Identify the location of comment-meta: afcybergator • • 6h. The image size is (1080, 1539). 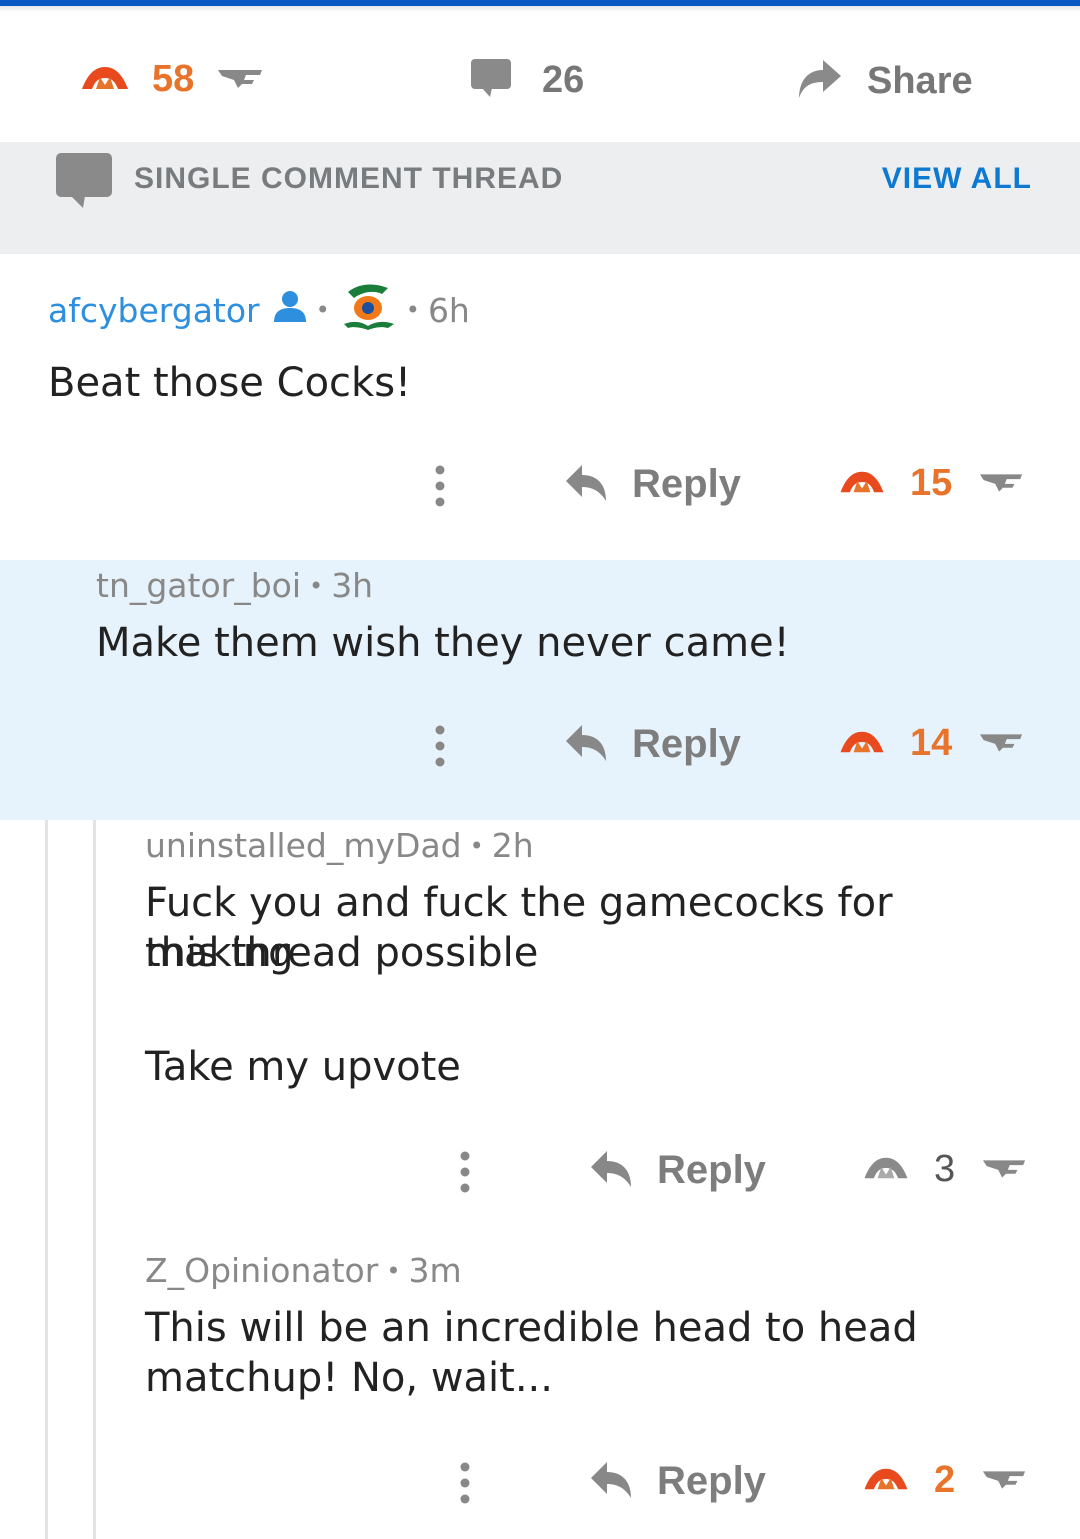
(259, 310).